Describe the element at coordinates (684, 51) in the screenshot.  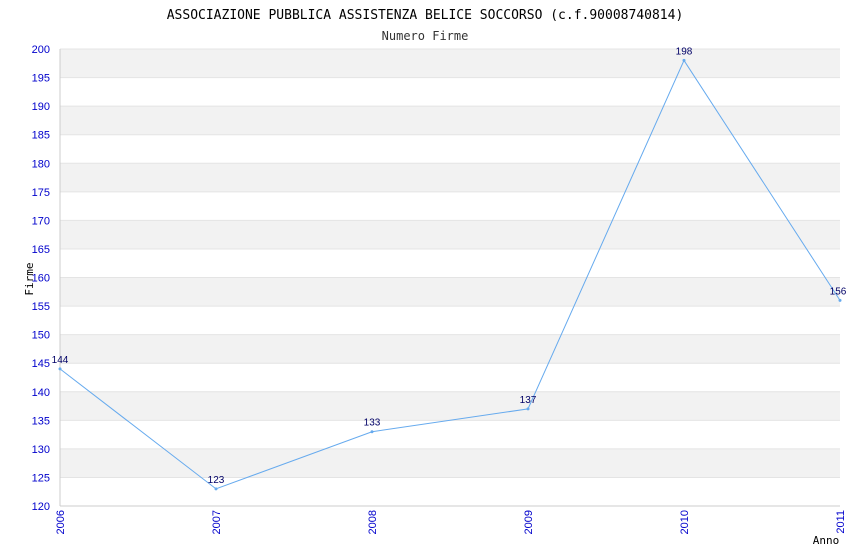
I see `data-label: 198` at that location.